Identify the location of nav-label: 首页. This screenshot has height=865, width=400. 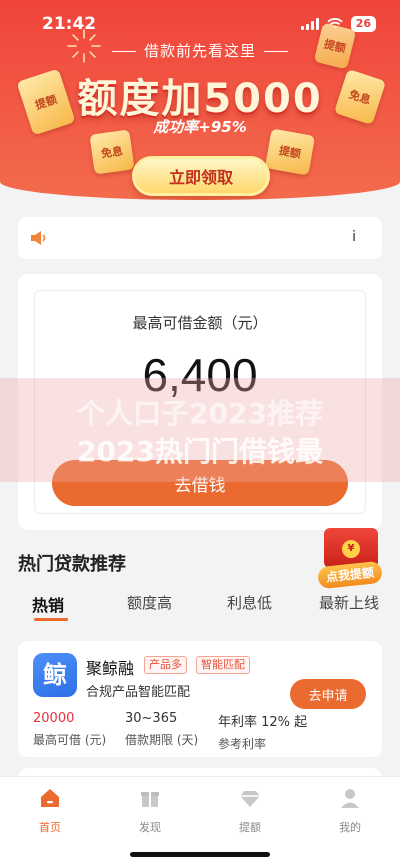
(50, 827).